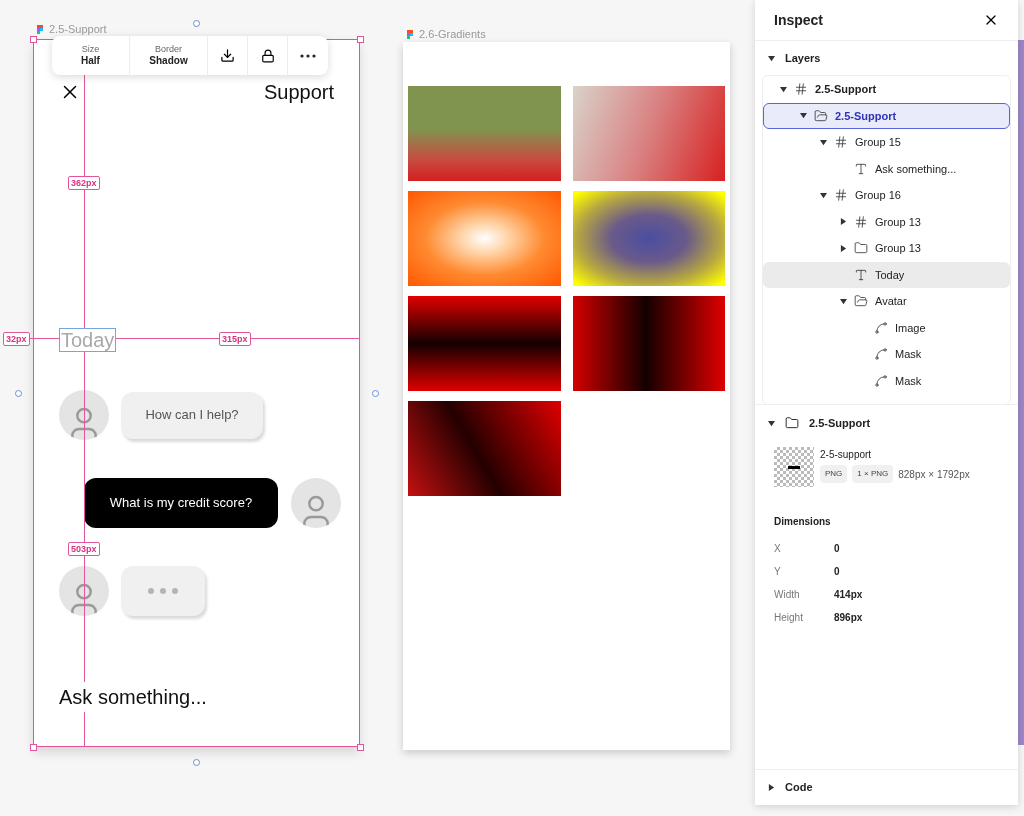 The image size is (1024, 816). What do you see at coordinates (90, 49) in the screenshot?
I see `option-label: Size` at bounding box center [90, 49].